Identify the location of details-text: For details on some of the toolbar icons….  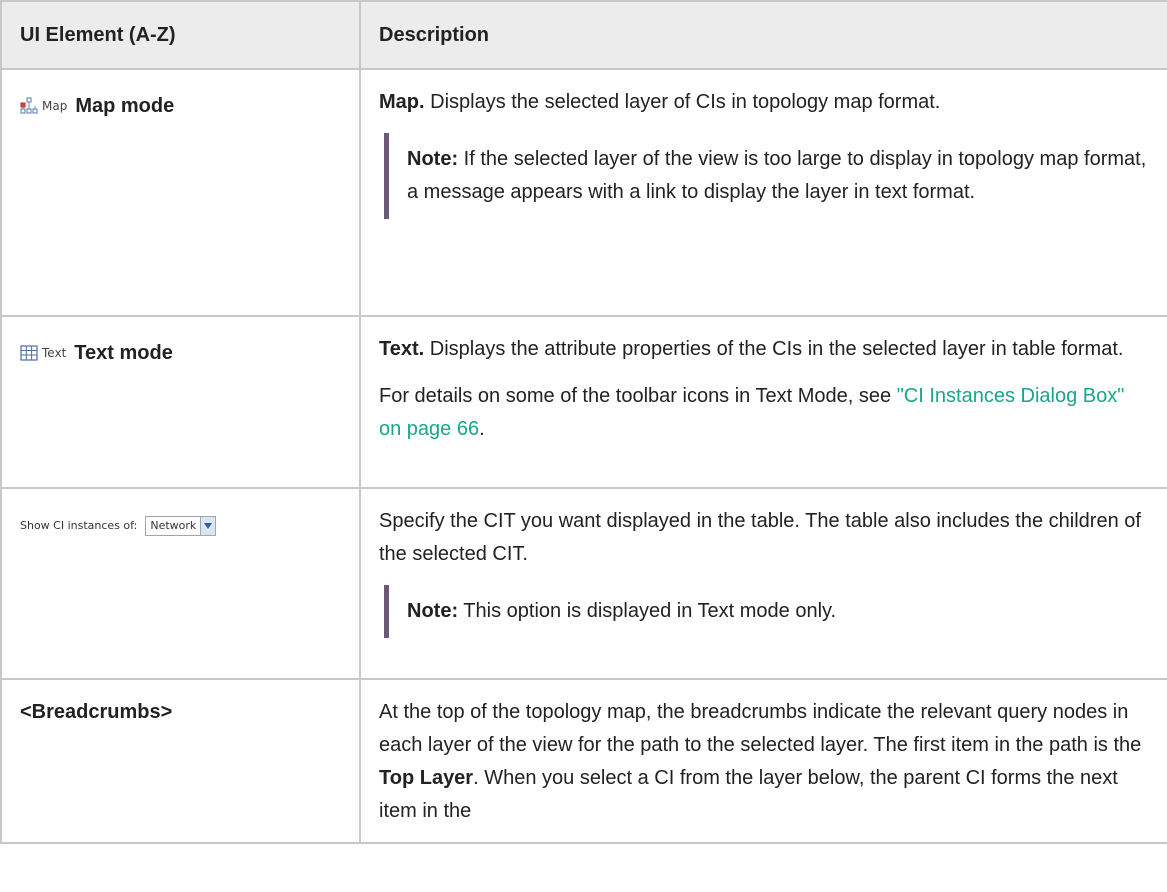
(638, 396).